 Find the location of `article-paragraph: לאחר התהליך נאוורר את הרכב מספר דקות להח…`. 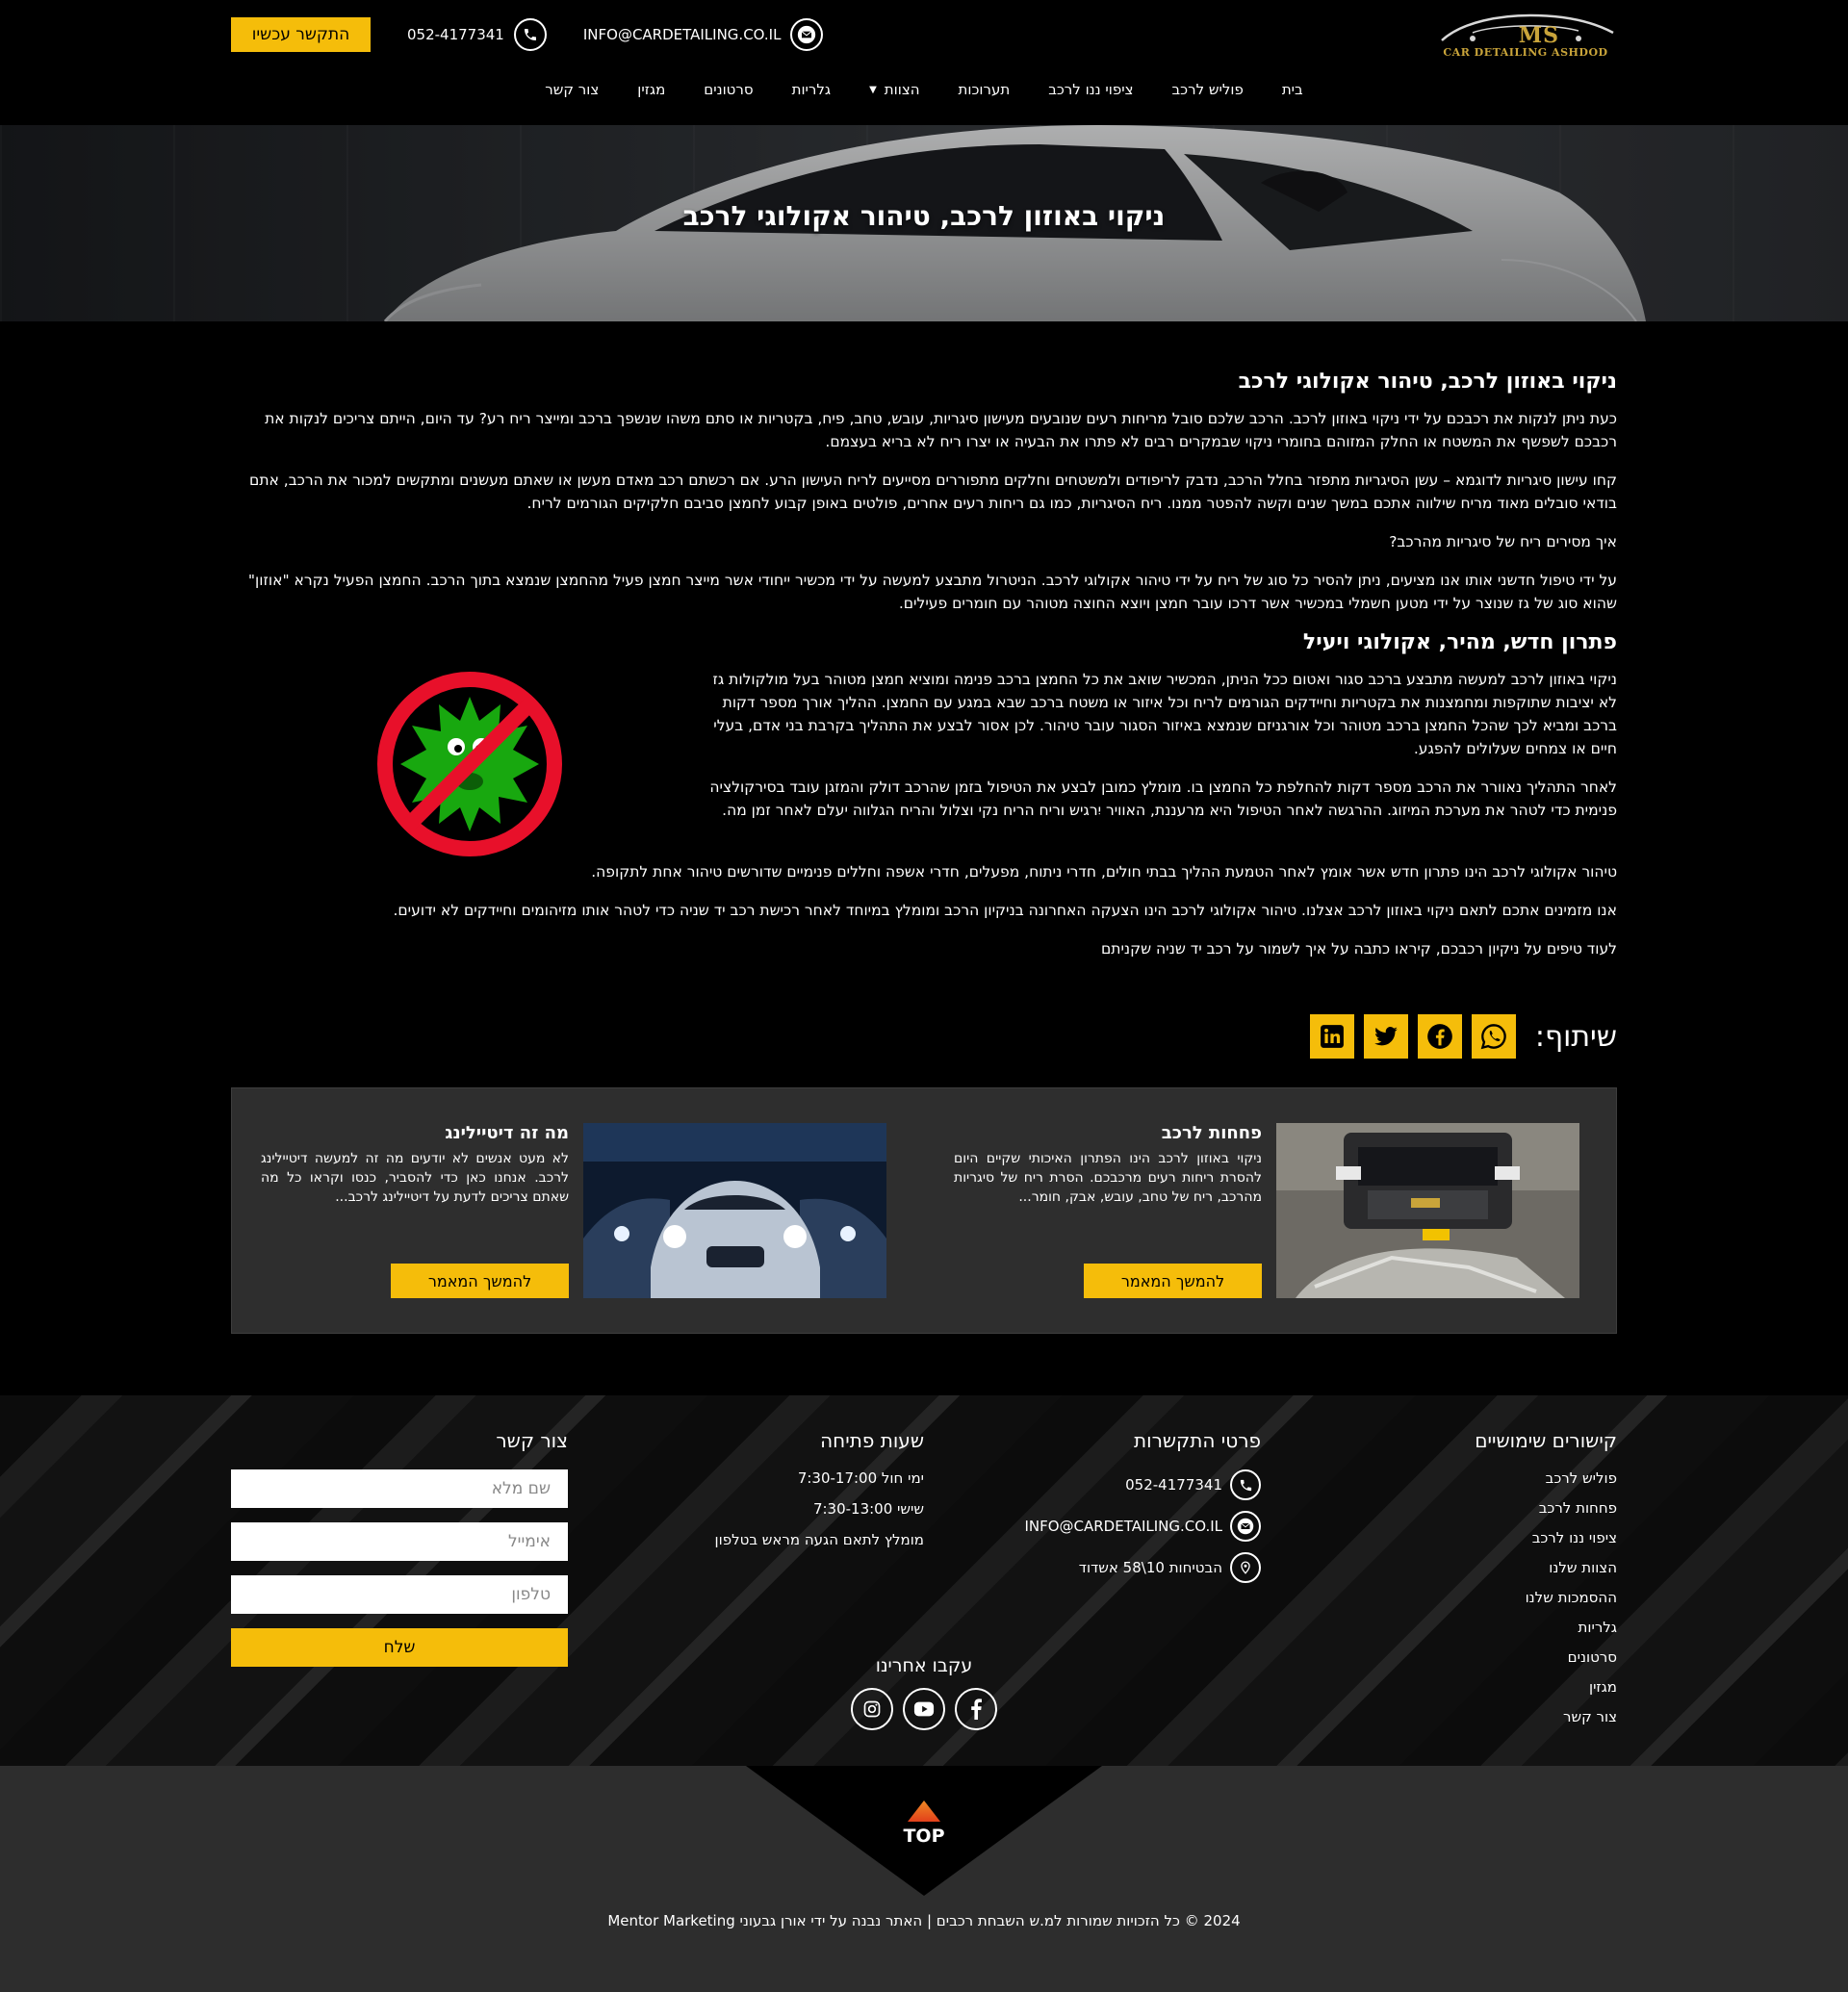

article-paragraph: לאחר התהליך נאוורר את הרכב מספר דקות להח… is located at coordinates (1163, 799).